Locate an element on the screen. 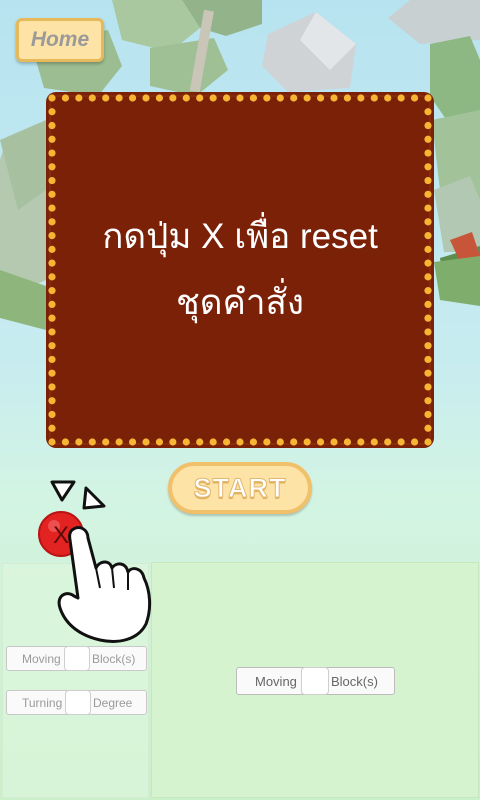 The image size is (480, 800). reset-x-label: X is located at coordinates (61, 535).